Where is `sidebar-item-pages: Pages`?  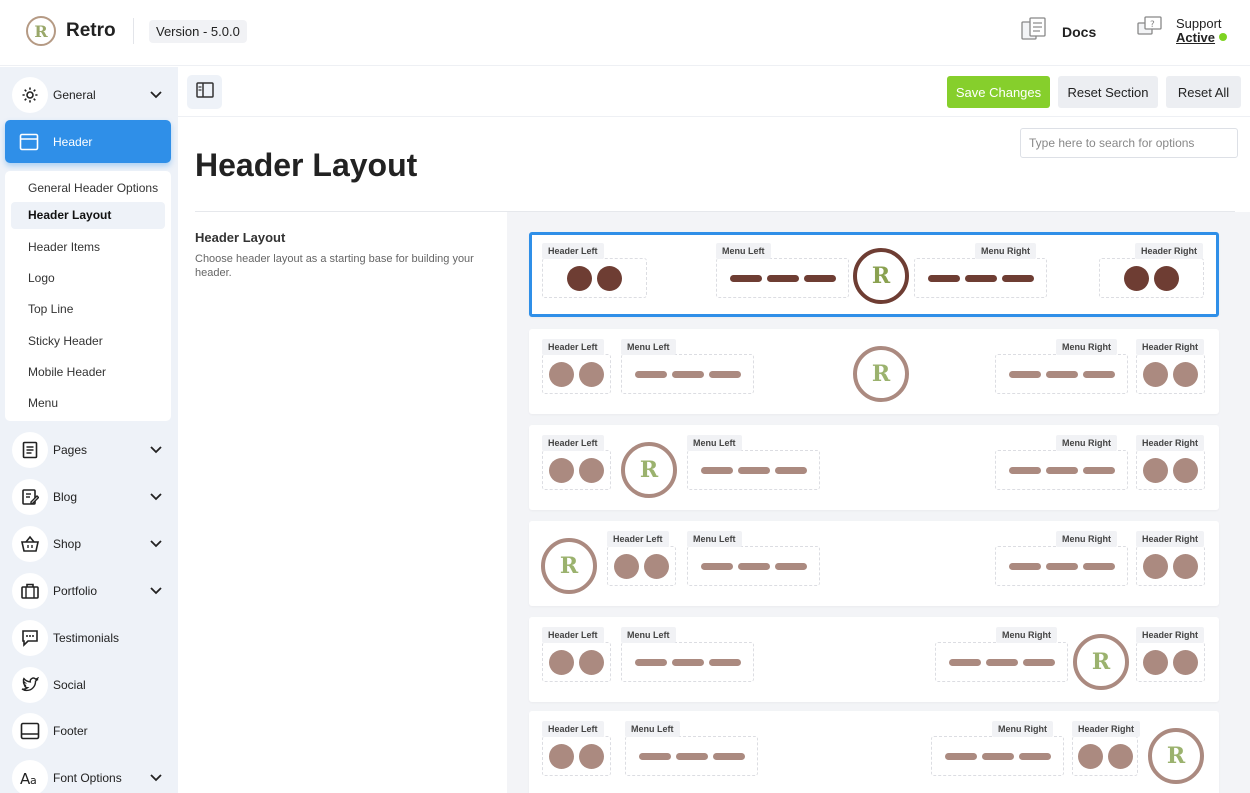
sidebar-item-pages: Pages is located at coordinates (91, 450).